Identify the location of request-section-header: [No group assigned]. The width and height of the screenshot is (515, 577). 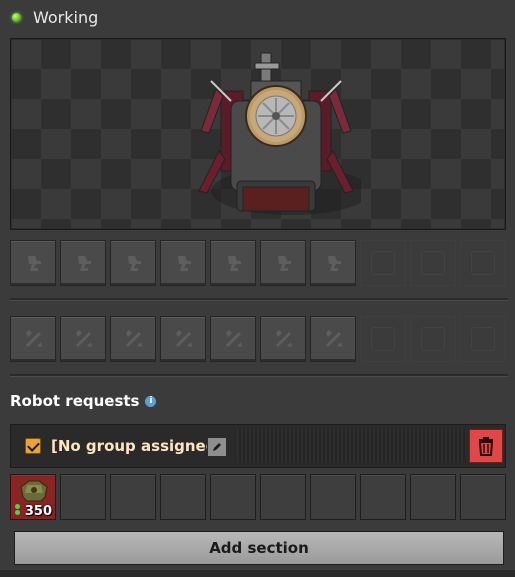
(258, 446).